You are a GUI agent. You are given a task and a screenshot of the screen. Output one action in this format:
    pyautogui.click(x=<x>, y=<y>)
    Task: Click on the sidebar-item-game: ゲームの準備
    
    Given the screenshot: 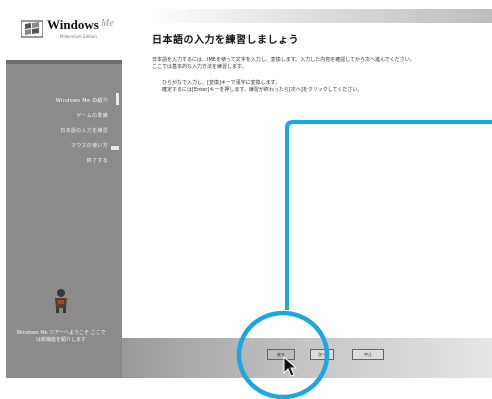 What is the action you would take?
    pyautogui.click(x=92, y=115)
    